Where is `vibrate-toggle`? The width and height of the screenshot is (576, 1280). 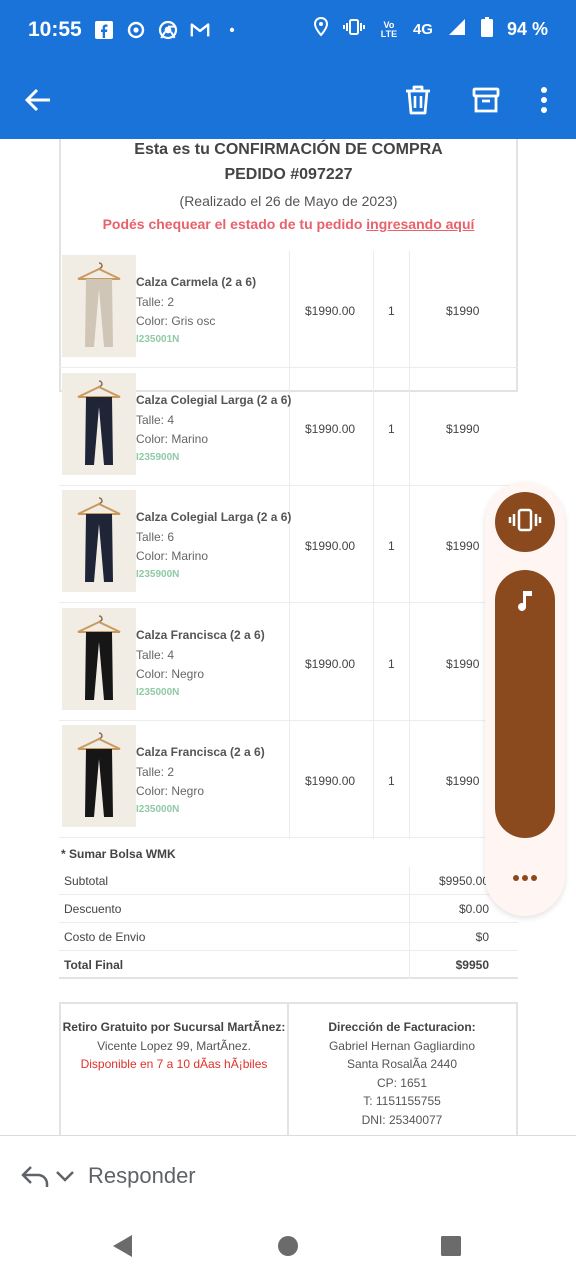 vibrate-toggle is located at coordinates (525, 522).